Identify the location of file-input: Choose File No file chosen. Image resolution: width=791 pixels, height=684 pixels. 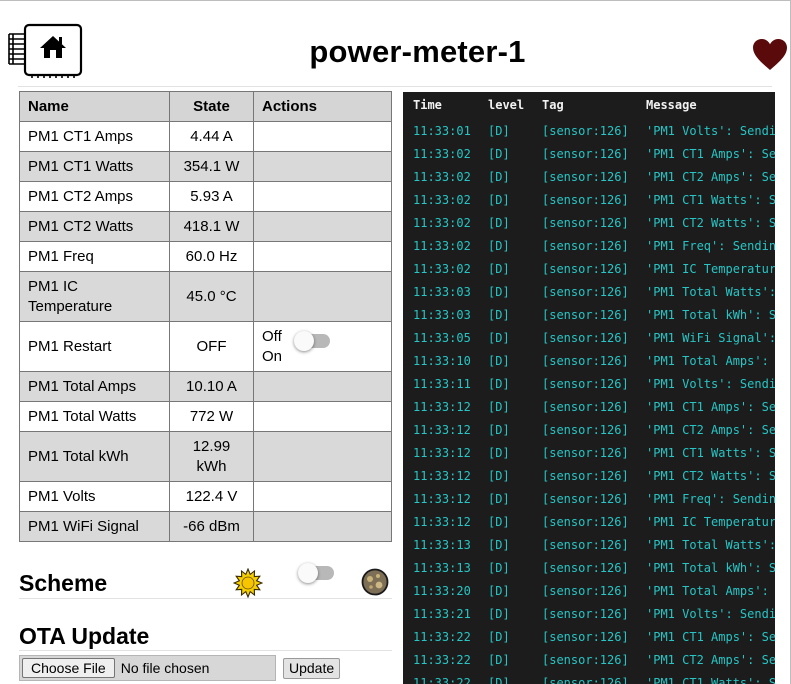
(147, 668).